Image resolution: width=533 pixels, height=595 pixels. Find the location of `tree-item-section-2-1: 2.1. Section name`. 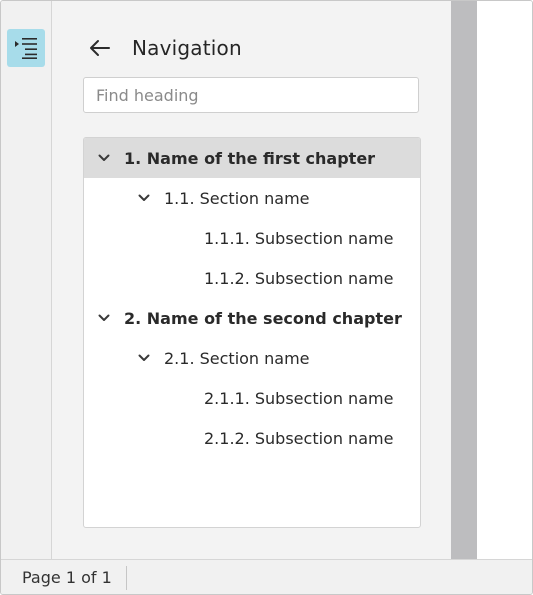

tree-item-section-2-1: 2.1. Section name is located at coordinates (252, 358).